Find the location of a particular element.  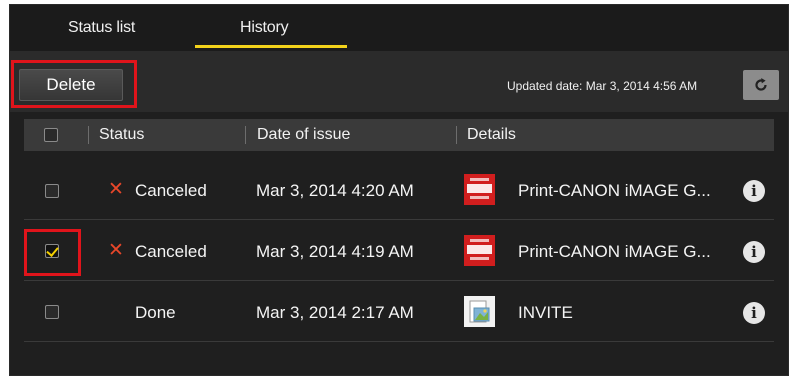

refresh-button is located at coordinates (761, 85).